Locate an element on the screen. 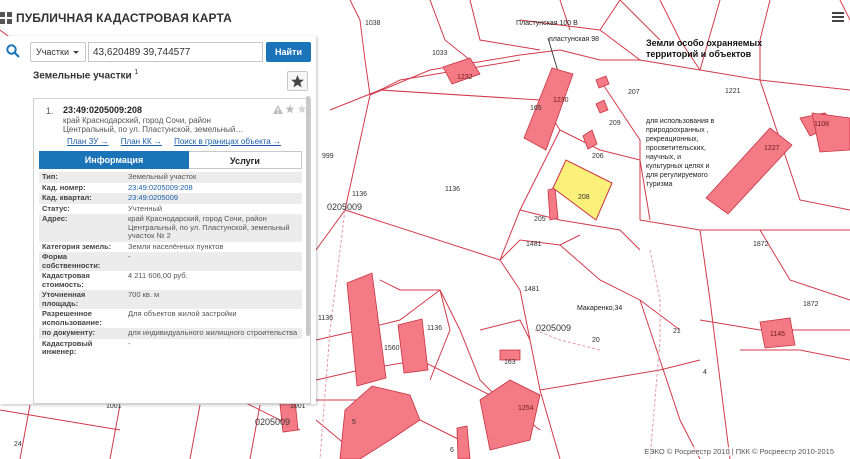 Image resolution: width=850 pixels, height=459 pixels. property-key: Кад. квартал: is located at coordinates (82, 198).